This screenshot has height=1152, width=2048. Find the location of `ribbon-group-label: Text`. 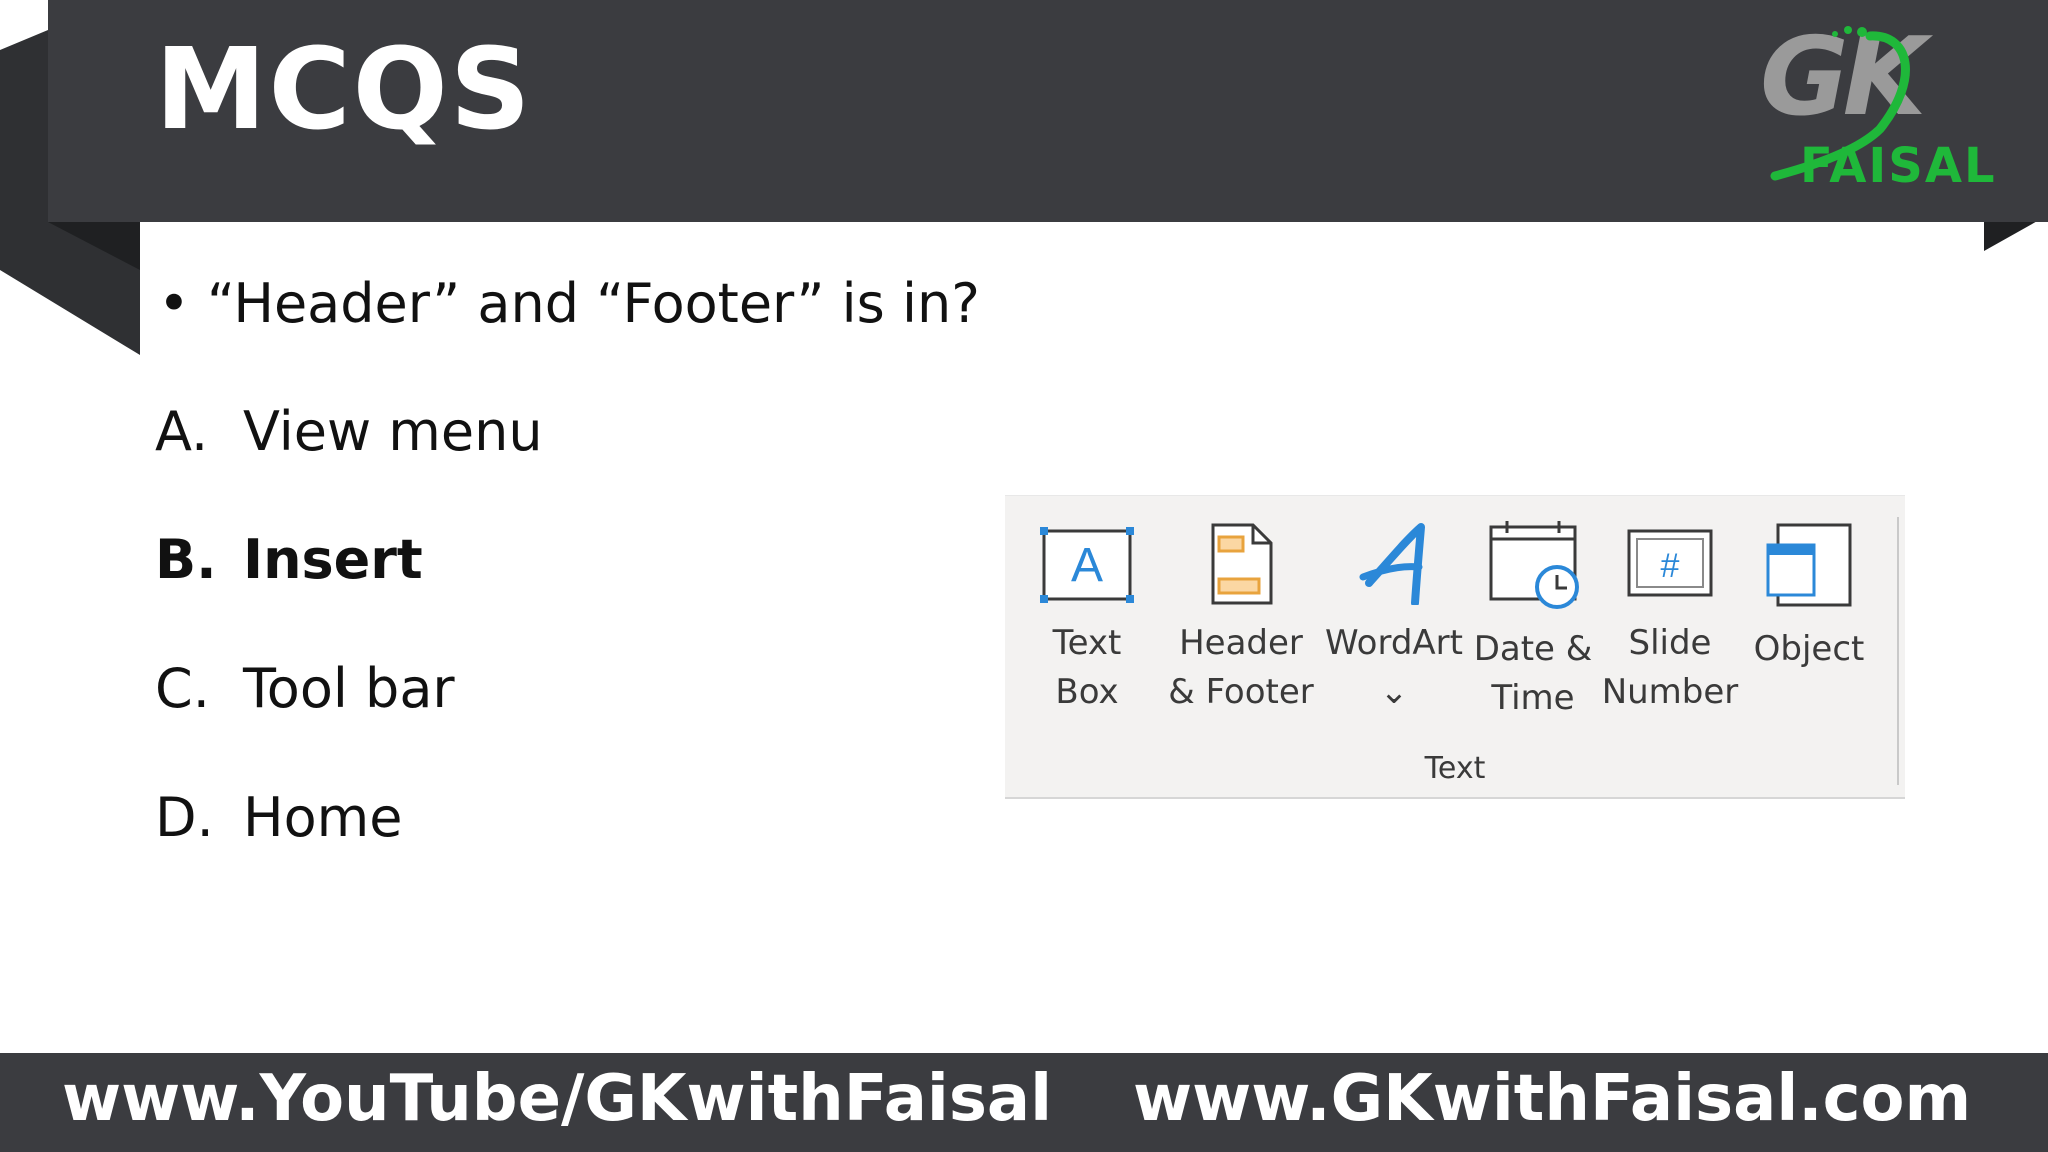

ribbon-group-label: Text is located at coordinates (1455, 768).